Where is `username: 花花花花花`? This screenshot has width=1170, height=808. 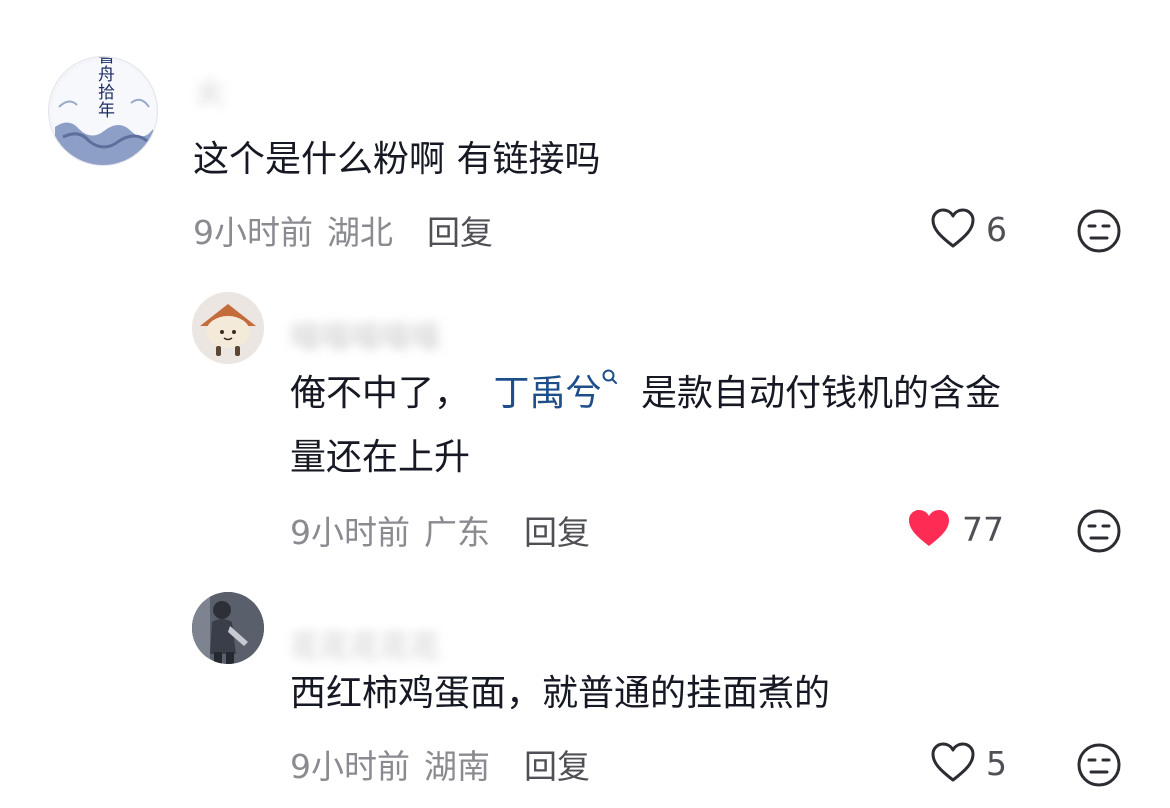 username: 花花花花花 is located at coordinates (480, 642).